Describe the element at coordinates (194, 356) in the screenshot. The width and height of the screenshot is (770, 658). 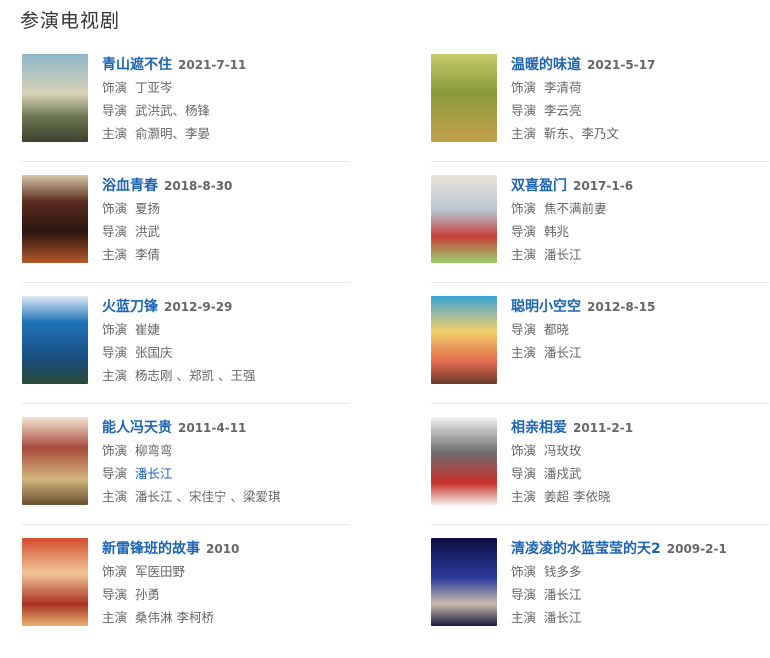
I see `drama-card: 火蓝刀锋 2012-9-29 饰演 崔婕 导演 张国庆 主演 杨志刚 、郑凯 、王强` at that location.